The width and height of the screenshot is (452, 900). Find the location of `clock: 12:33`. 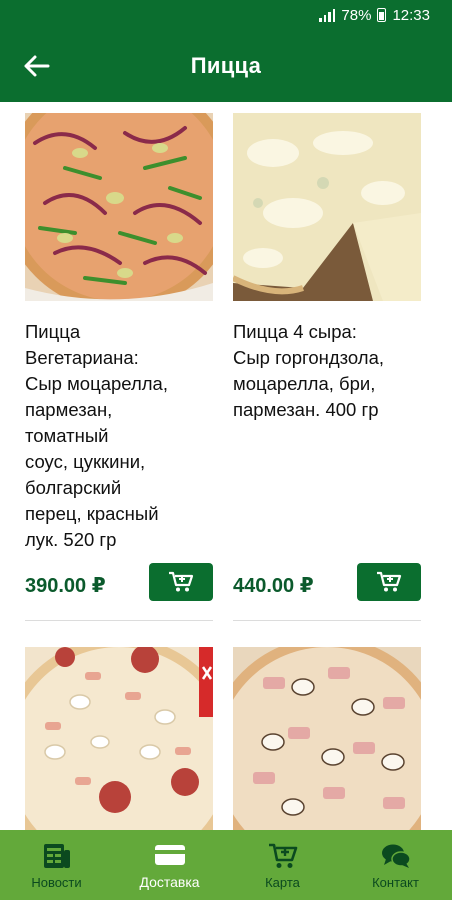

clock: 12:33 is located at coordinates (411, 15).